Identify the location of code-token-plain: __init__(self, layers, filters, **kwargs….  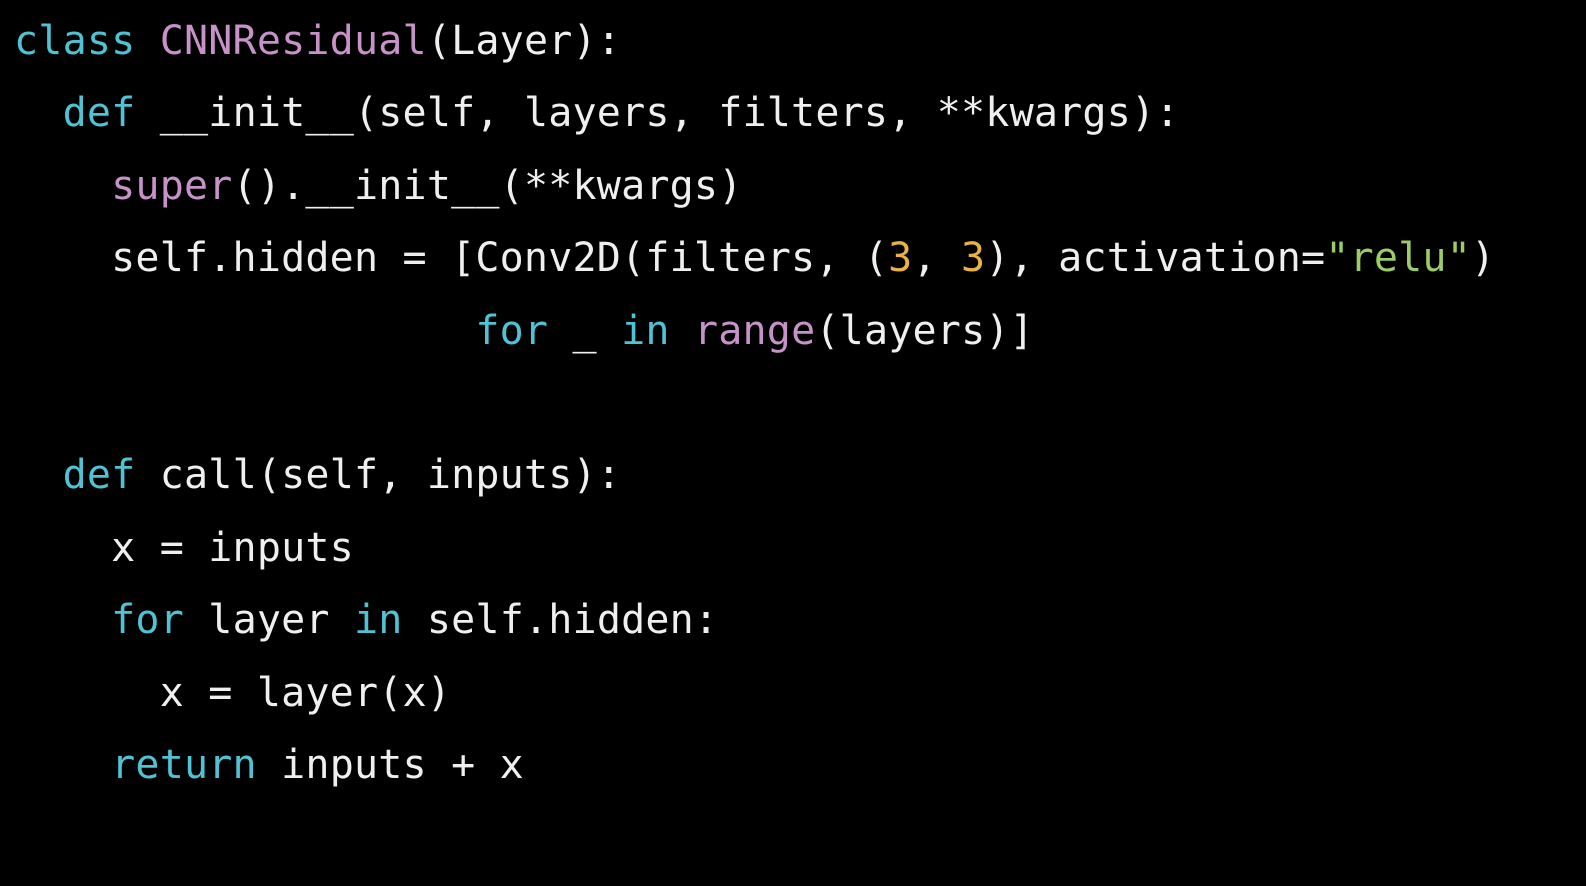
(657, 113).